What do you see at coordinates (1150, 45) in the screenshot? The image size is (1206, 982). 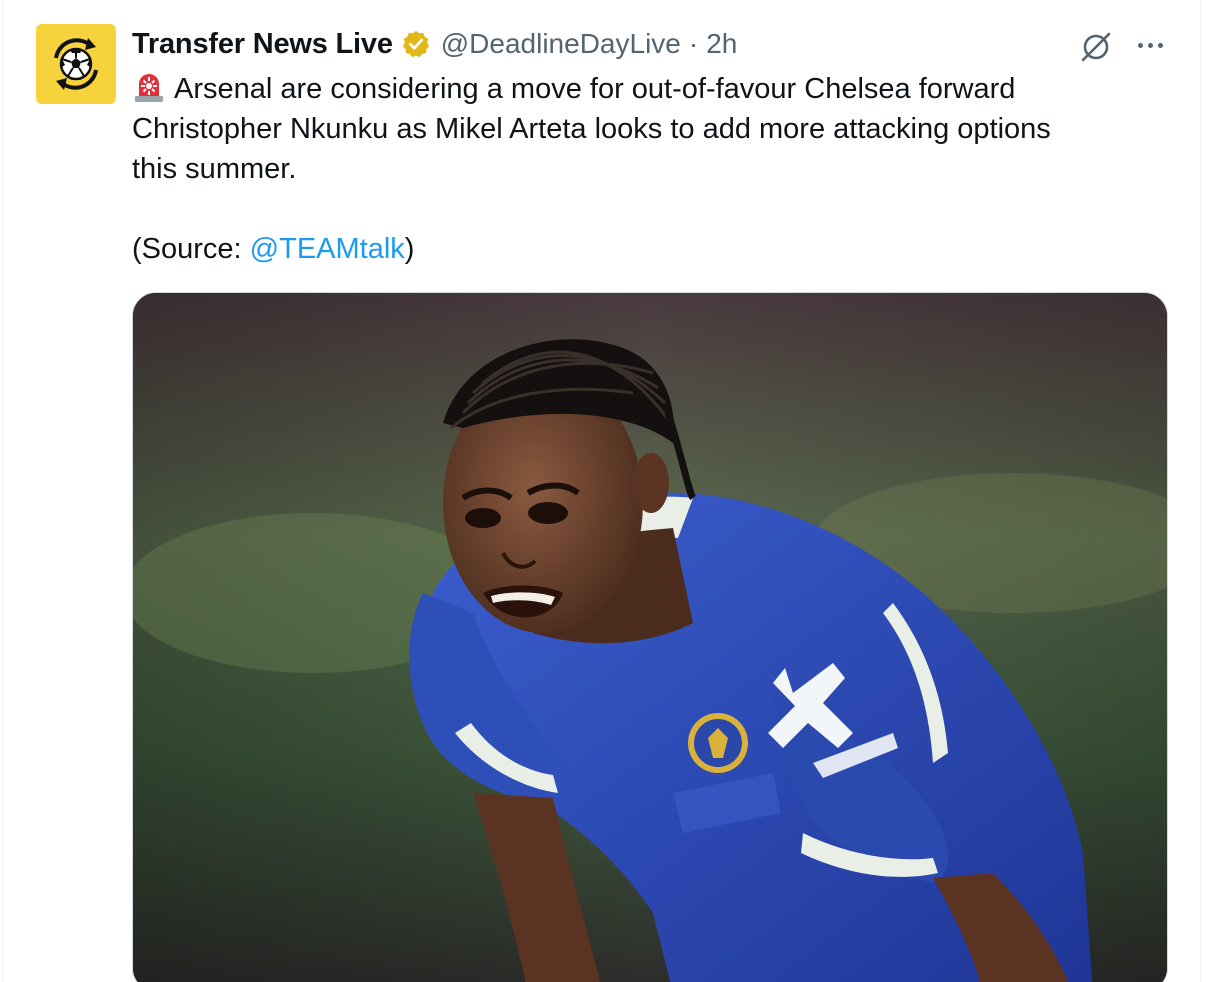 I see `more-icon` at bounding box center [1150, 45].